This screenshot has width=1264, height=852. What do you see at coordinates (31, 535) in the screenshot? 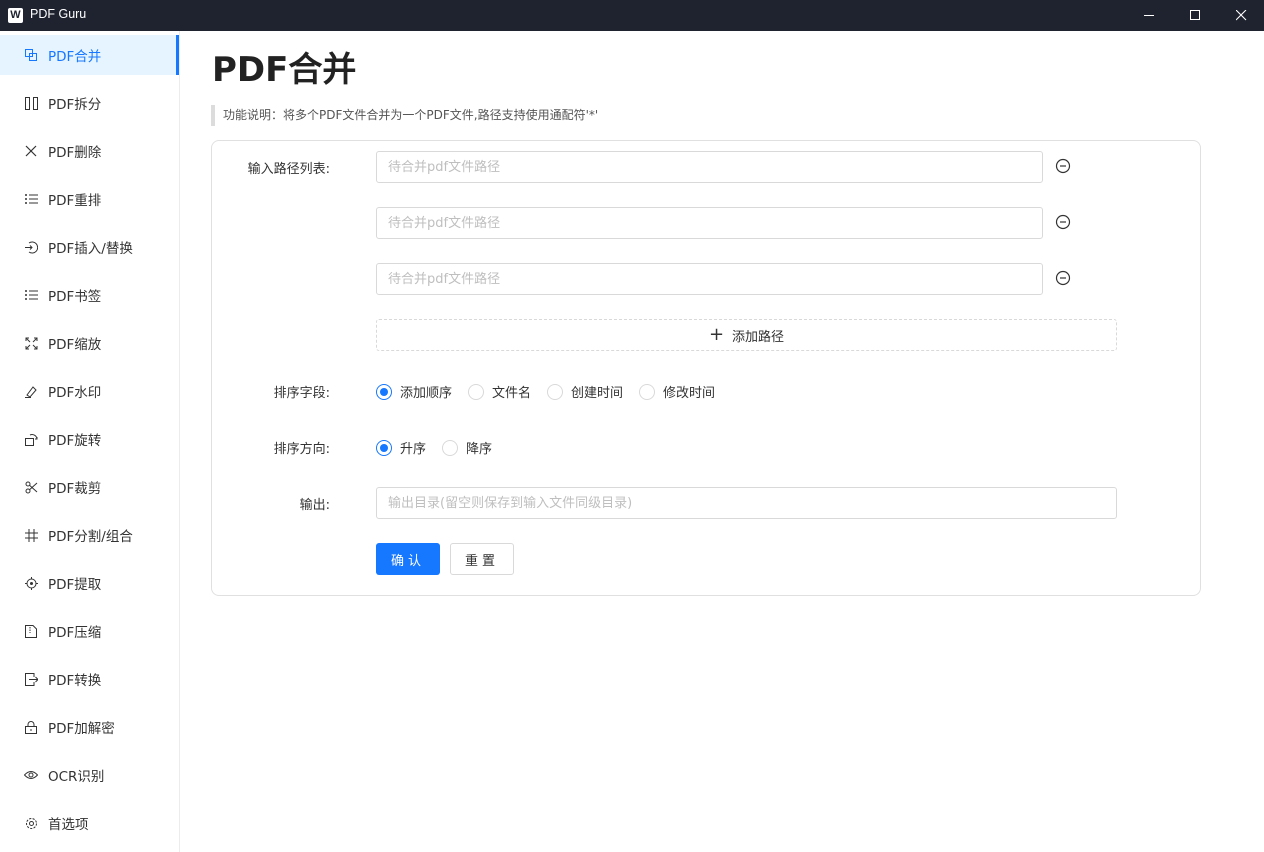
I see `grid-hash-icon` at bounding box center [31, 535].